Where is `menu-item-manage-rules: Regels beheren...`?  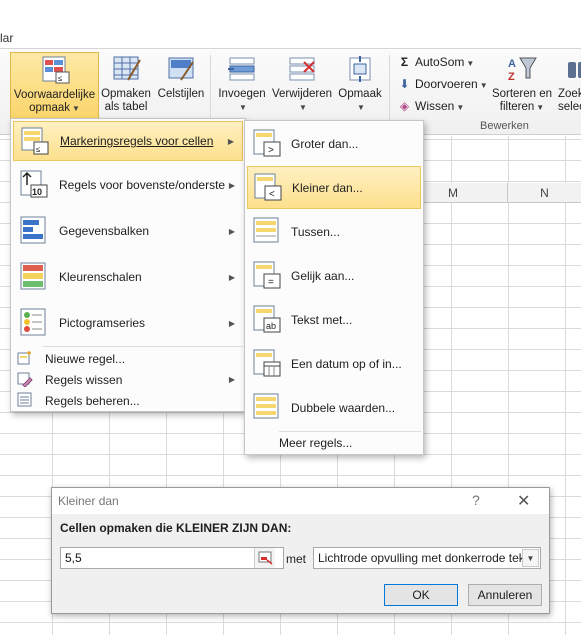 menu-item-manage-rules: Regels beheren... is located at coordinates (128, 400).